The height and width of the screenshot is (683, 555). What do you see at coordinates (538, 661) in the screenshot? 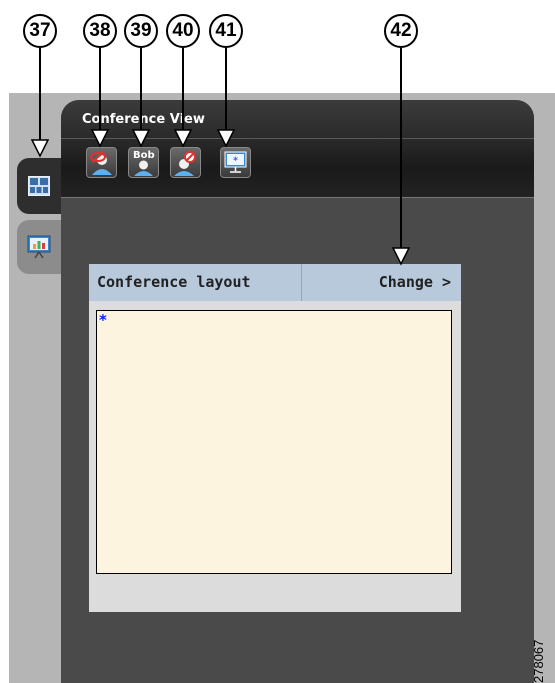
I see `figure-id: 278067` at bounding box center [538, 661].